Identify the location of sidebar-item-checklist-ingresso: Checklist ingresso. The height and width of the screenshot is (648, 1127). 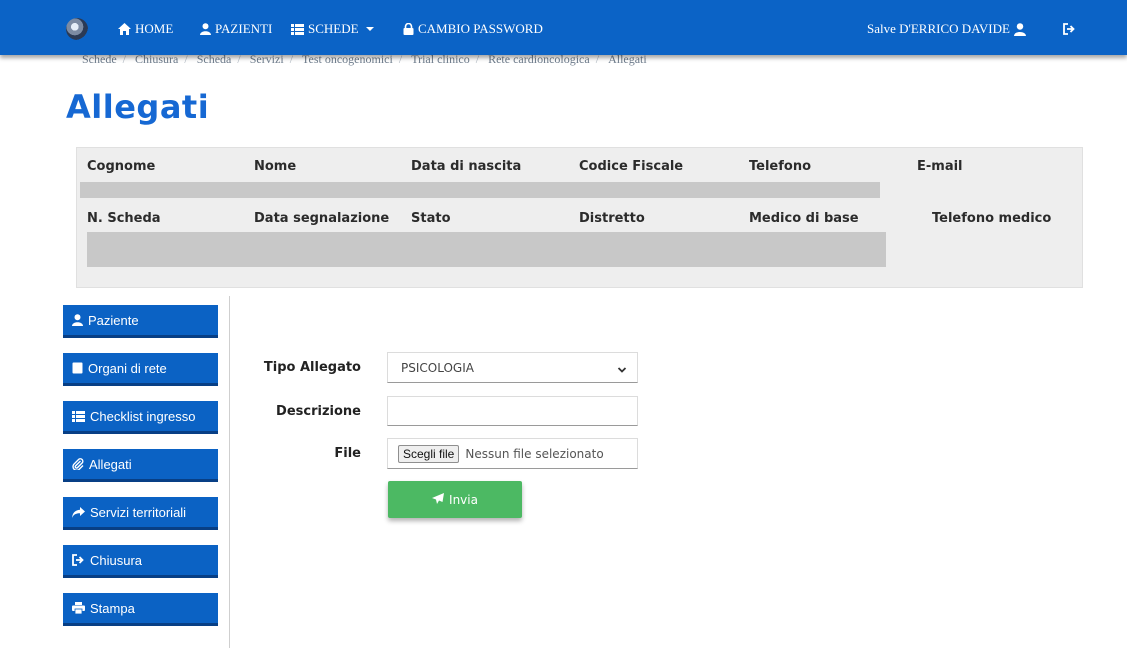
(140, 417).